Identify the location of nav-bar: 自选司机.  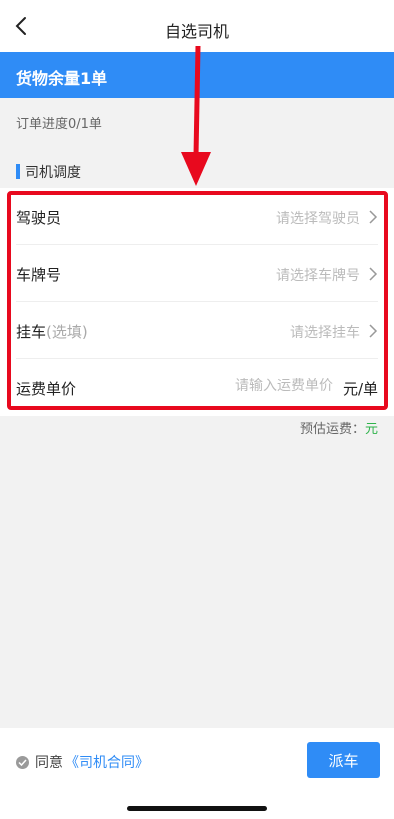
(197, 26).